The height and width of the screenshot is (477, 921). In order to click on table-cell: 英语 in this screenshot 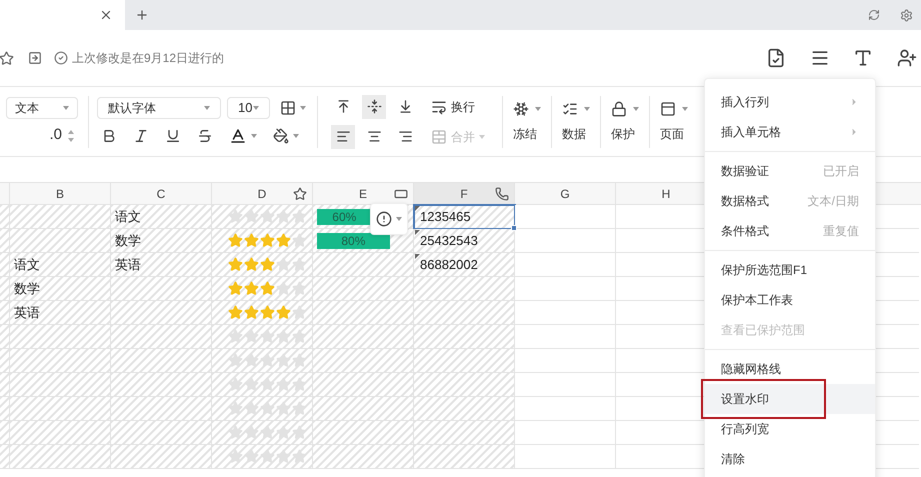, I will do `click(161, 265)`.